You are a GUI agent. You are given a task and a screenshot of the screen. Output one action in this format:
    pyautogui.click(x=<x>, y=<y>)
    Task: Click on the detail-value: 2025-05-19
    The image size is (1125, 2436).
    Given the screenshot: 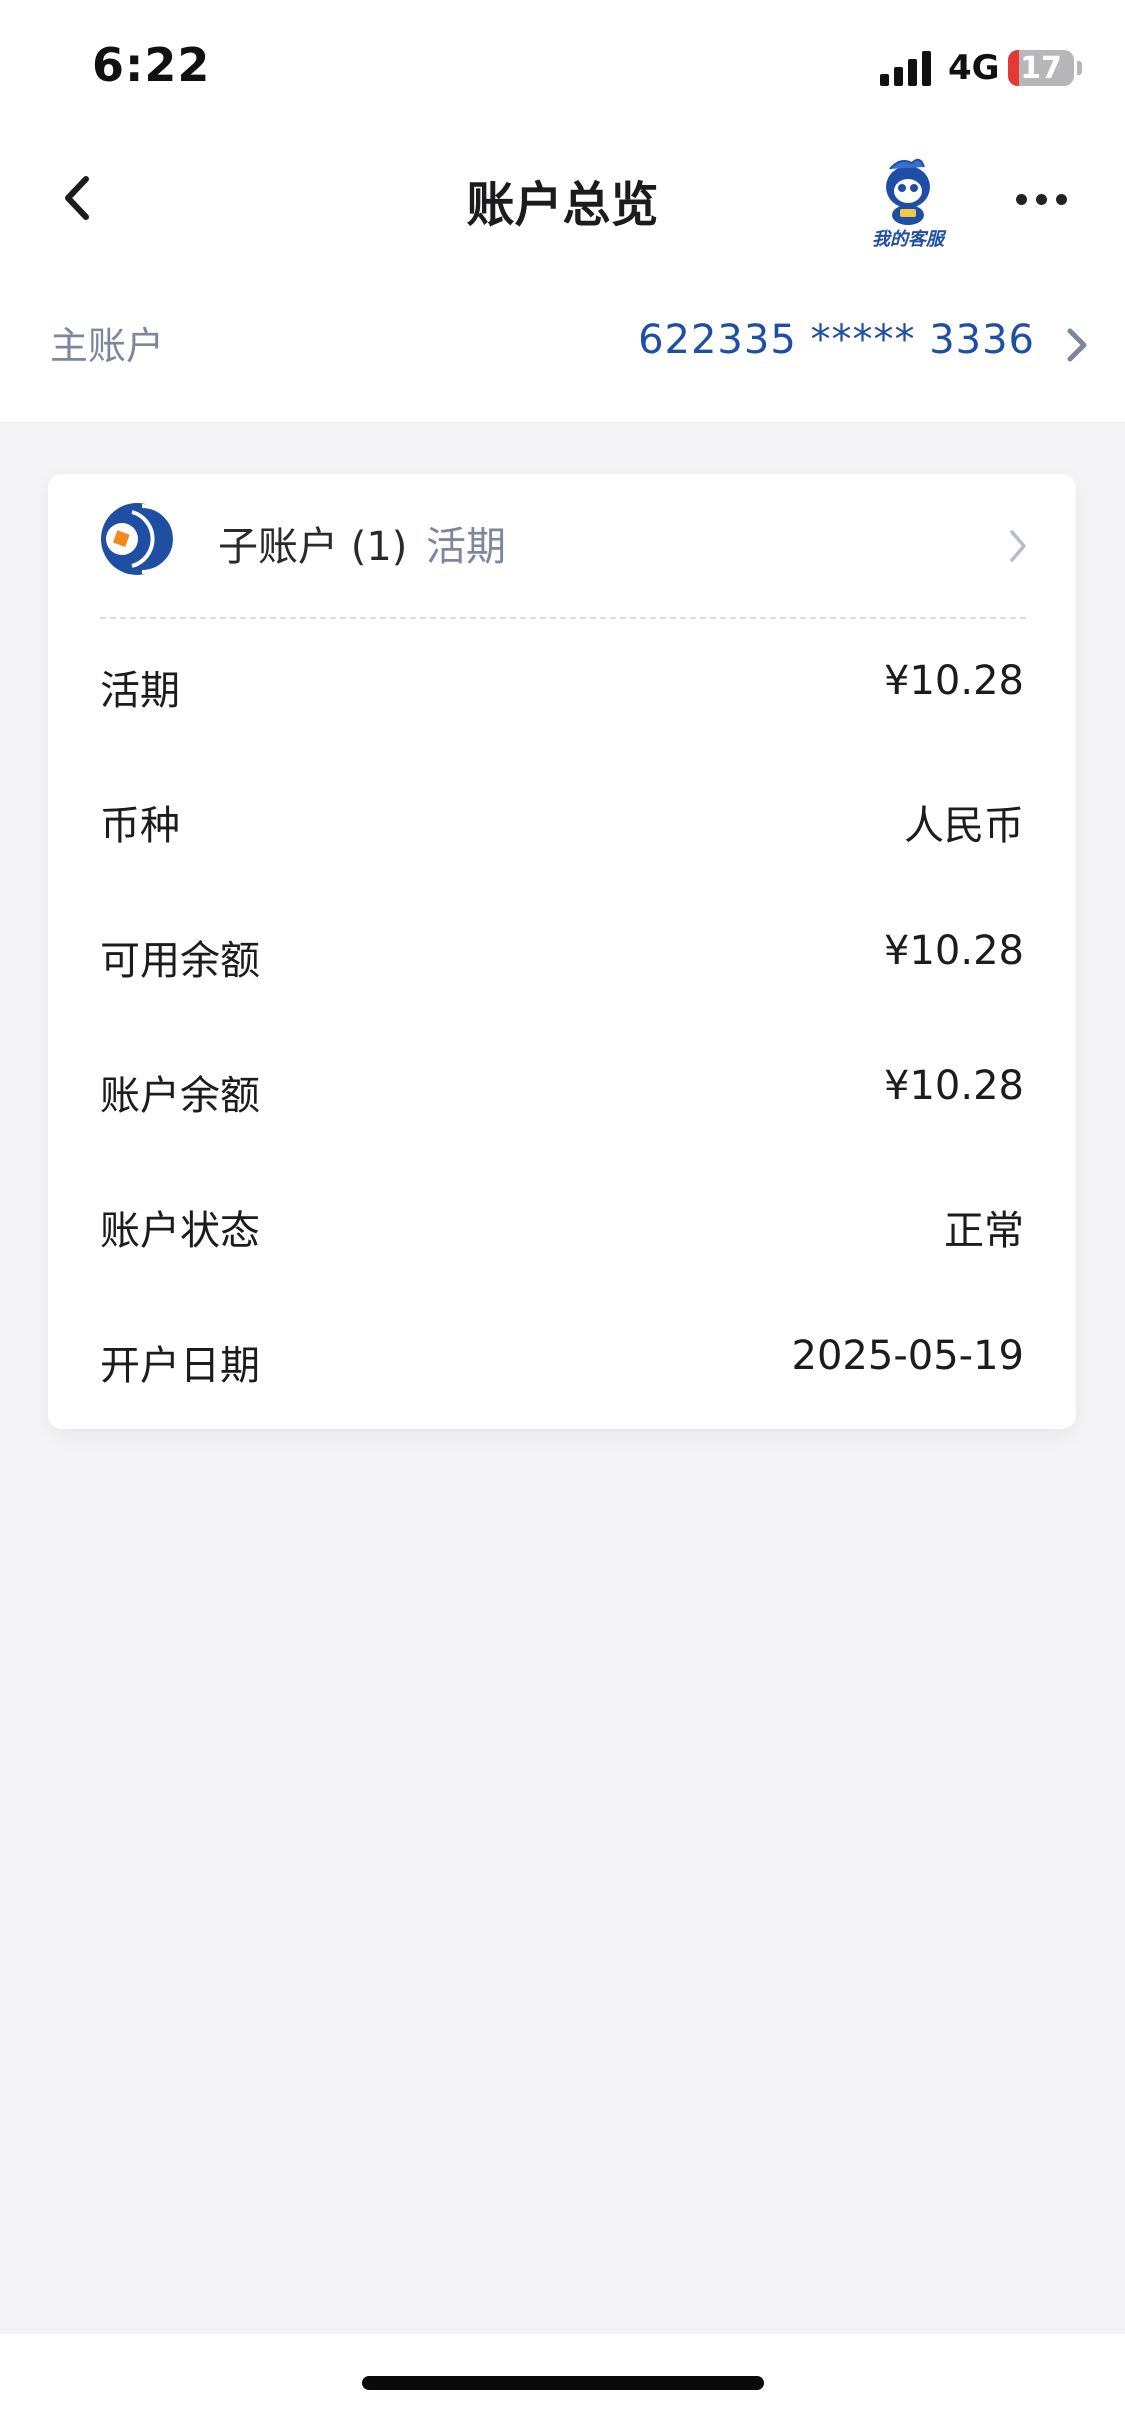 What is the action you would take?
    pyautogui.click(x=907, y=1356)
    